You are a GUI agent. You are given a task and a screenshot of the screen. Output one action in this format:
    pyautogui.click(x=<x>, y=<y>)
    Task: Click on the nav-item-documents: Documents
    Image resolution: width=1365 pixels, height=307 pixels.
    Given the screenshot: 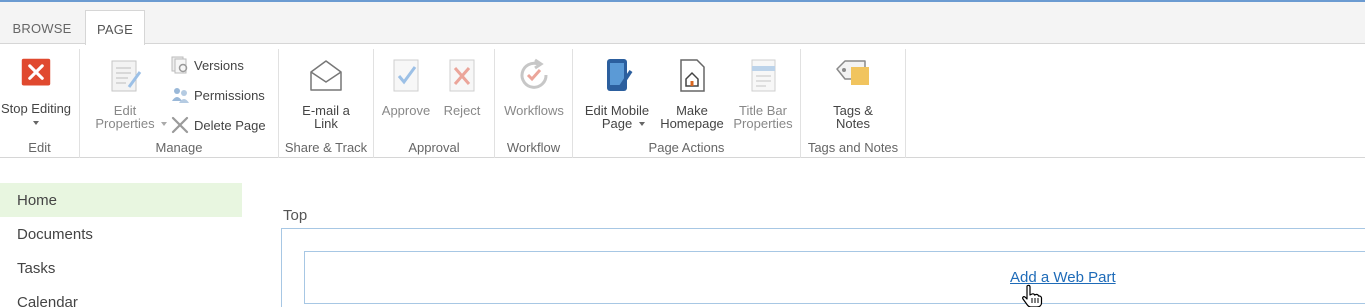 What is the action you would take?
    pyautogui.click(x=121, y=234)
    